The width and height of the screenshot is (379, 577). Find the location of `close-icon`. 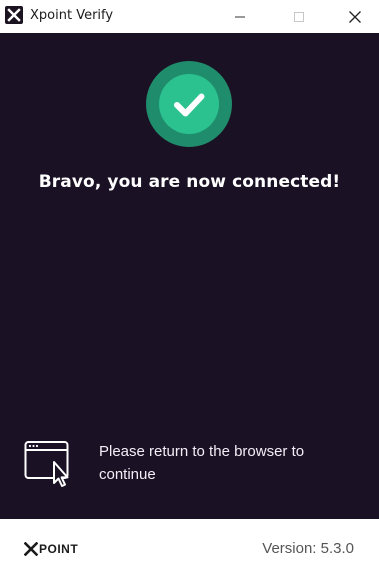

close-icon is located at coordinates (355, 16).